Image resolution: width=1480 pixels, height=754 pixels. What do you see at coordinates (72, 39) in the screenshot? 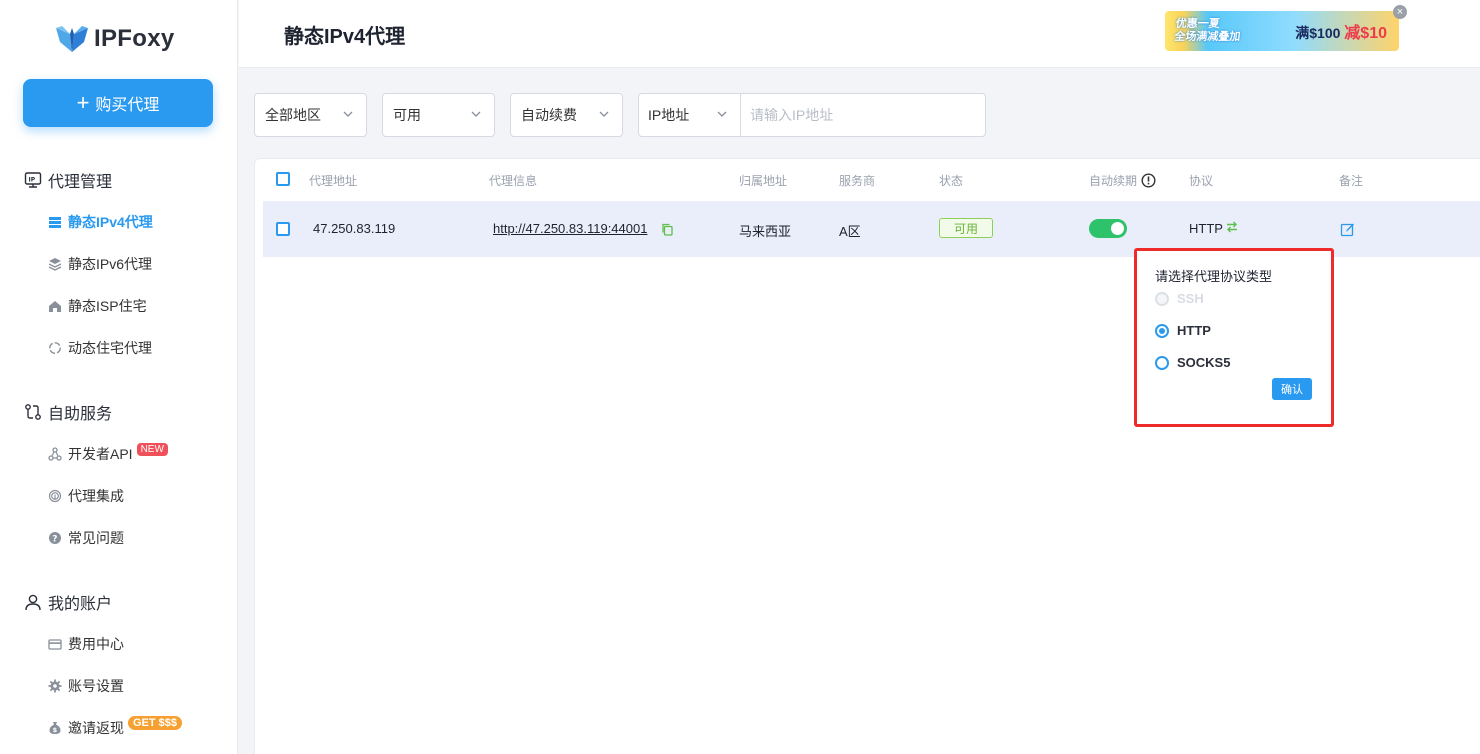
I see `fox-logo-icon` at bounding box center [72, 39].